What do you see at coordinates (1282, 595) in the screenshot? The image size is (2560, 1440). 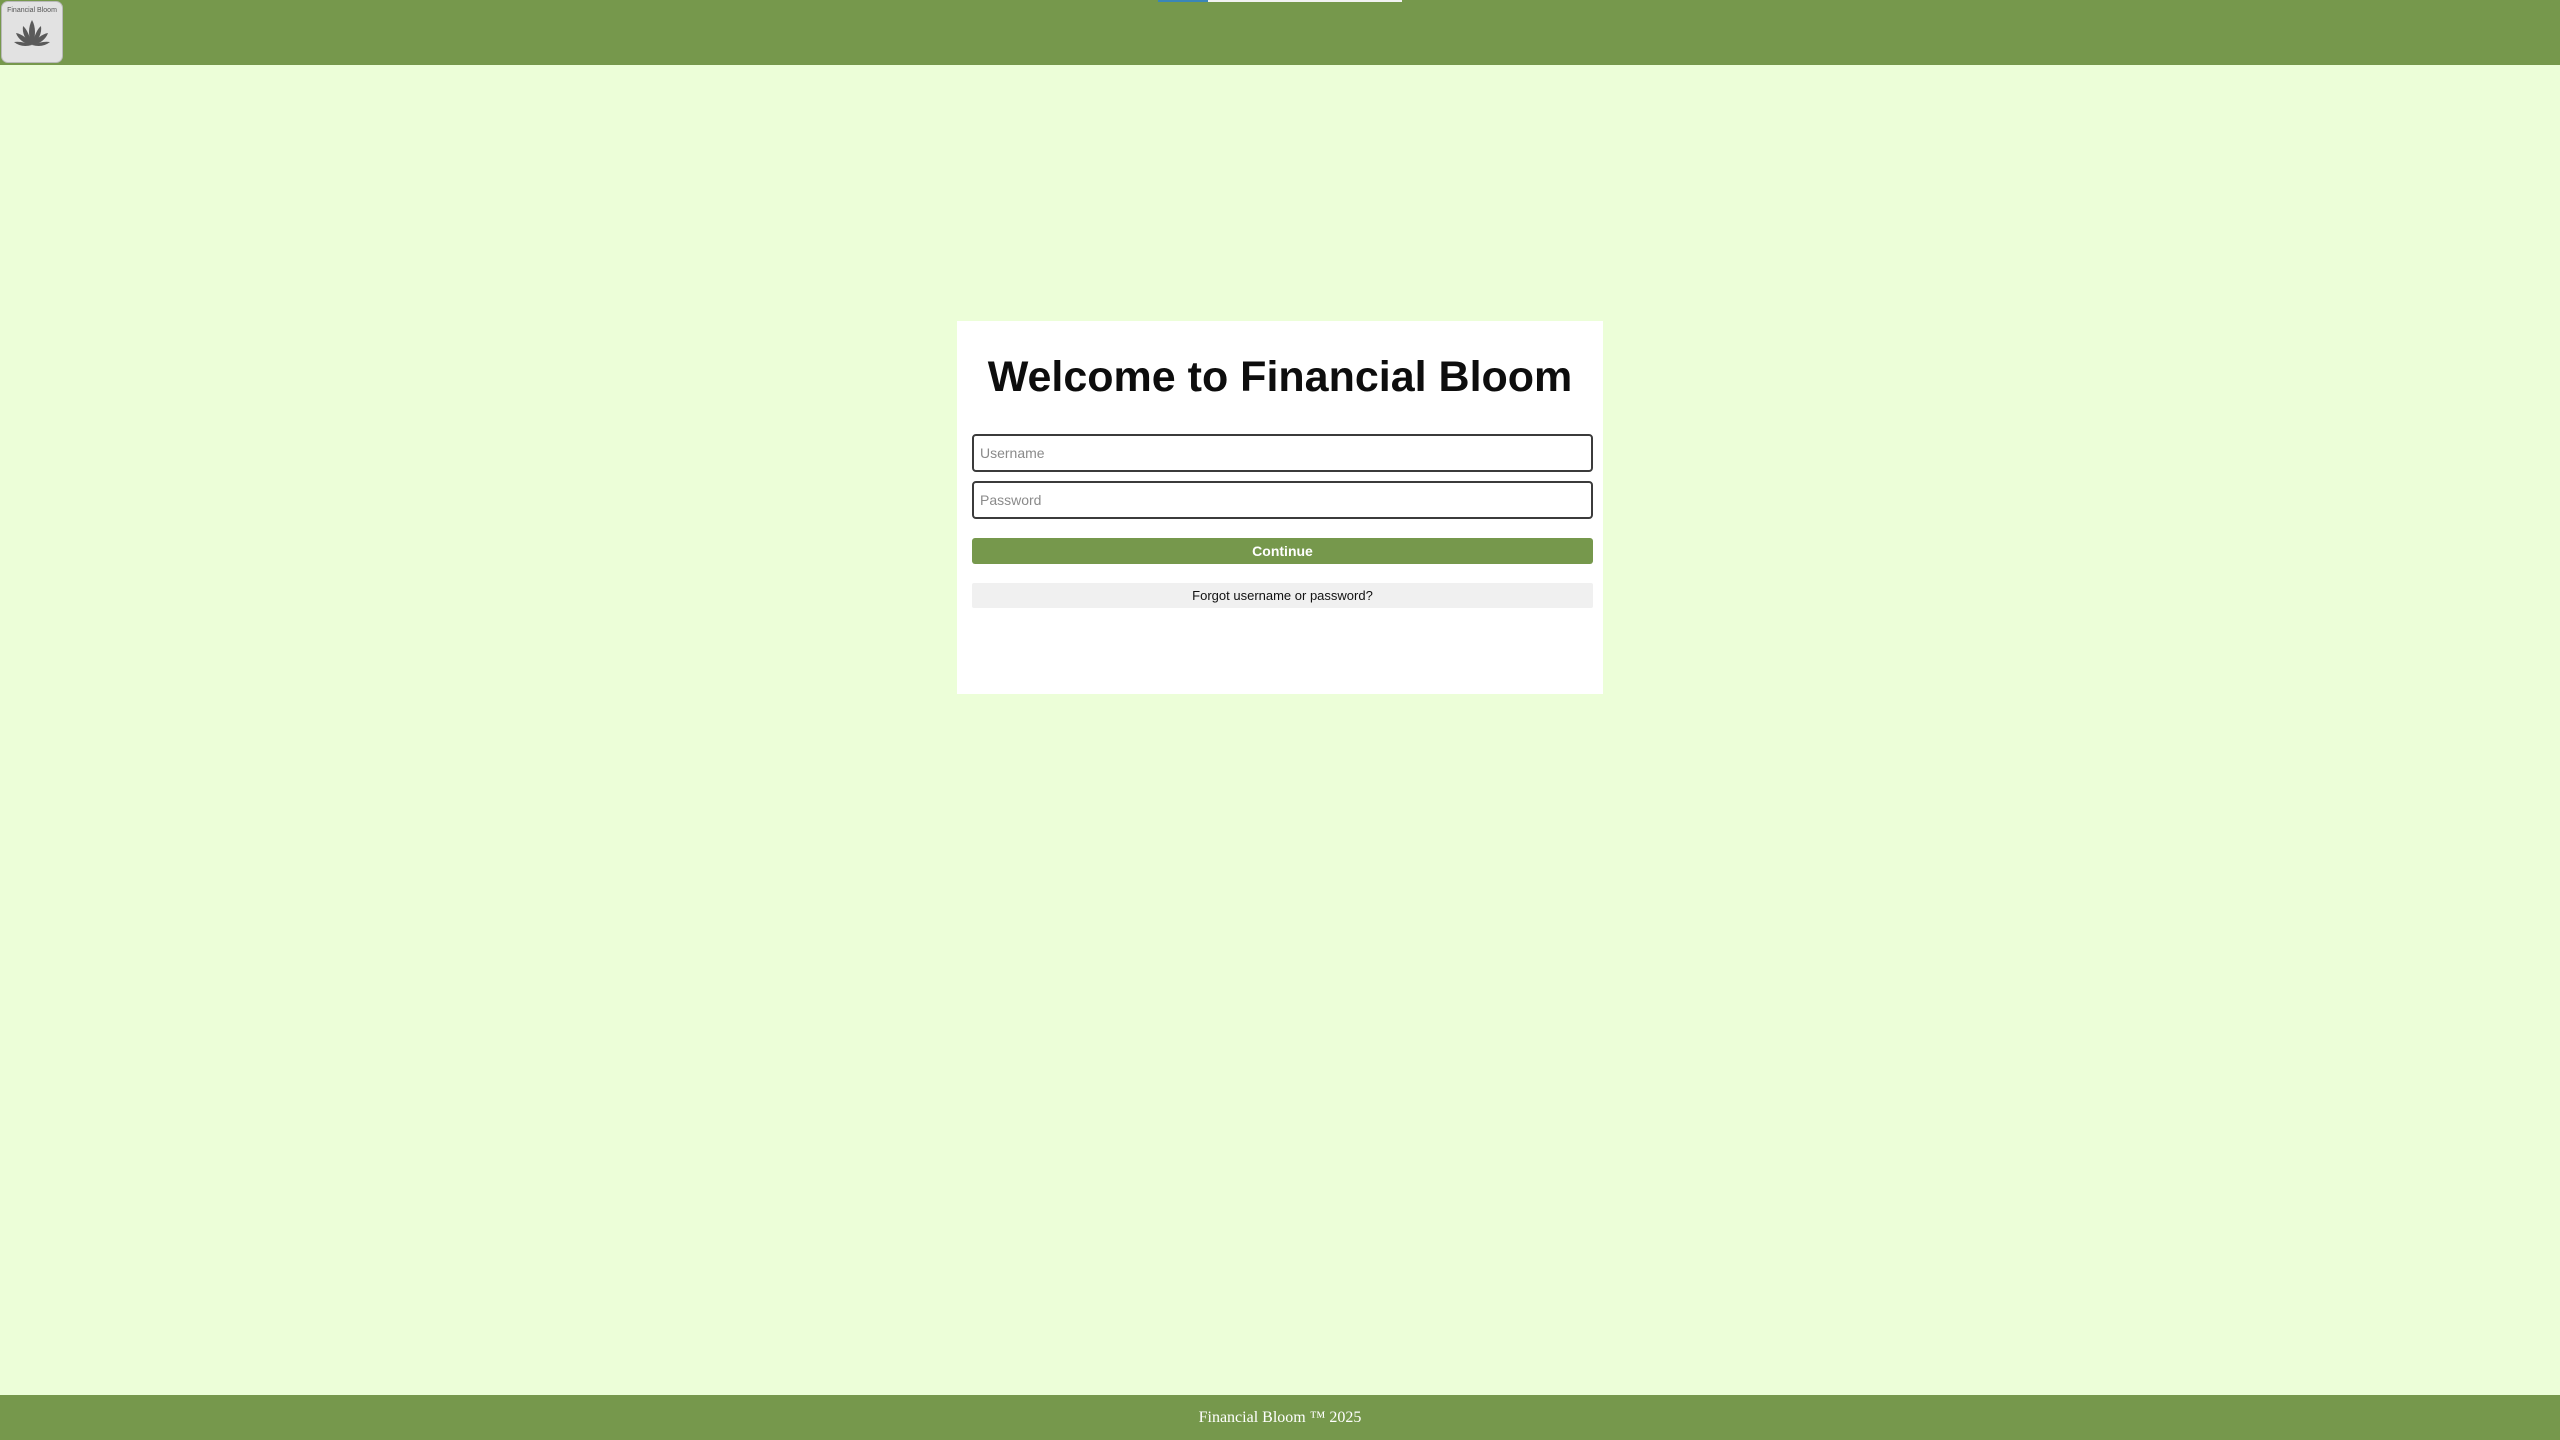 I see `forgot-credentials-button: Forgot username or password?` at bounding box center [1282, 595].